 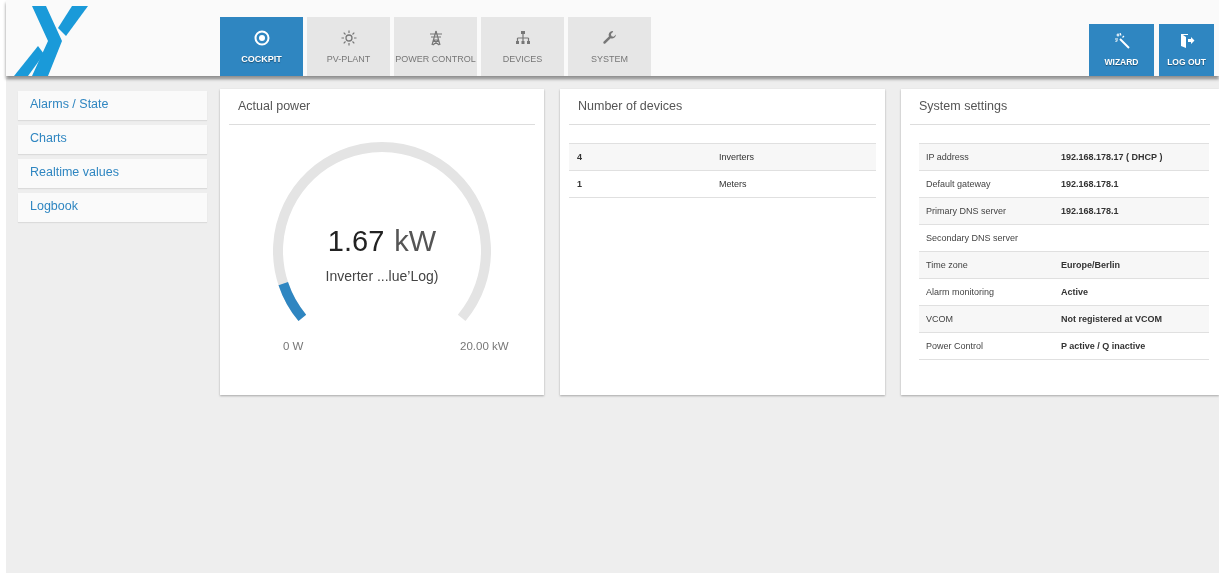 What do you see at coordinates (1121, 50) in the screenshot?
I see `wizard-button: WIZARD` at bounding box center [1121, 50].